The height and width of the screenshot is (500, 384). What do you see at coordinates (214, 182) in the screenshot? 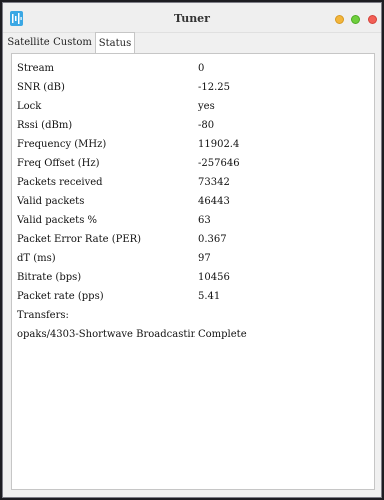
I see `row-value: 73342` at bounding box center [214, 182].